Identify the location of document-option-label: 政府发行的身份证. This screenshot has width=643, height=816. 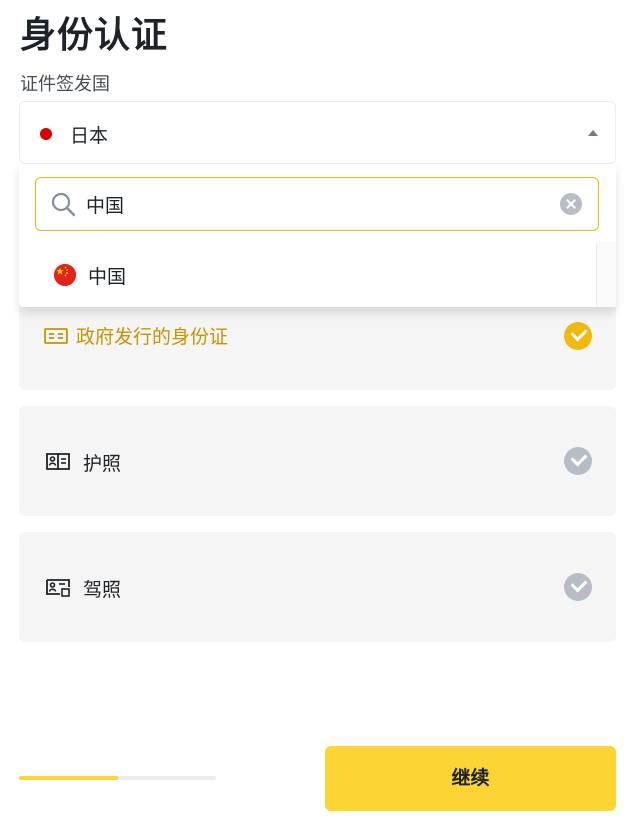
(152, 337).